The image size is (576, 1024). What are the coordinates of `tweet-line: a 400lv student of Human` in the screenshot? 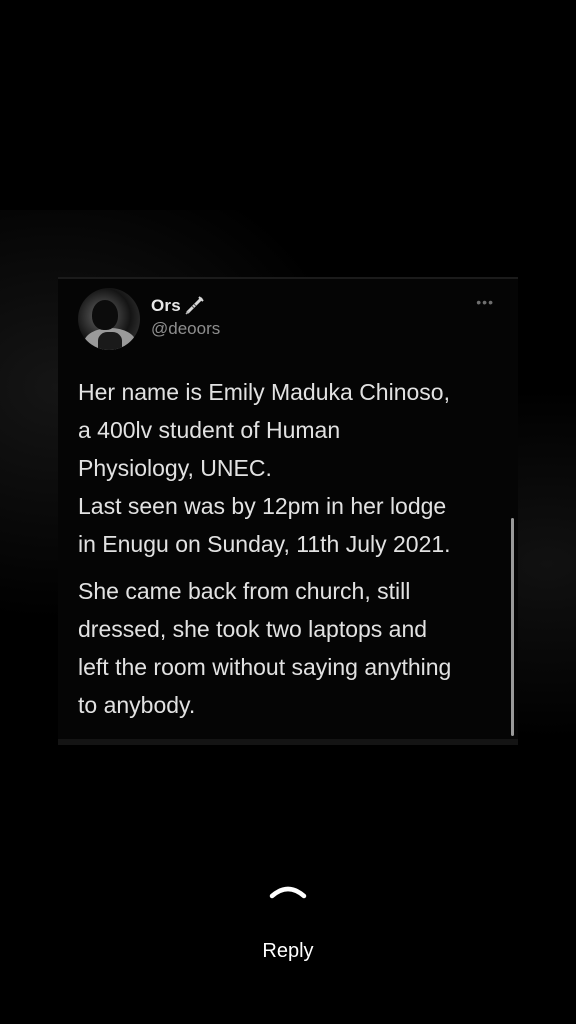 It's located at (209, 430).